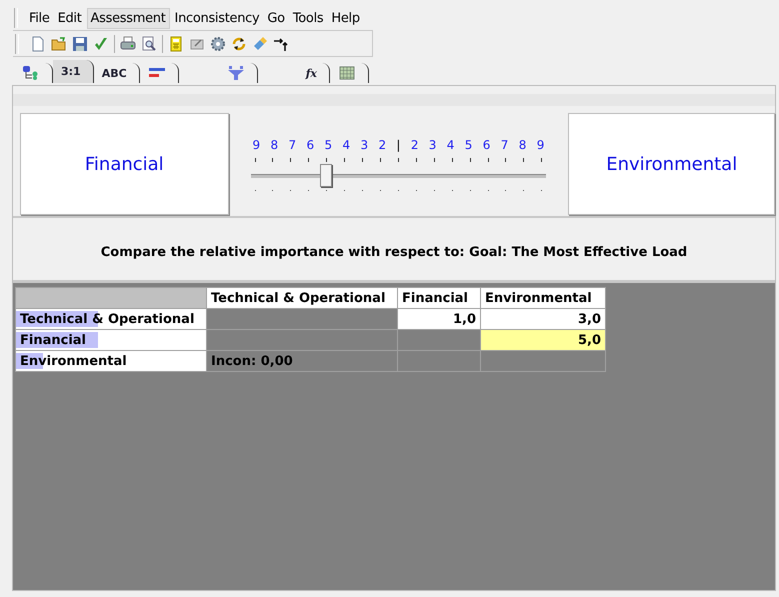  Describe the element at coordinates (31, 73) in the screenshot. I see `tree-icon` at that location.